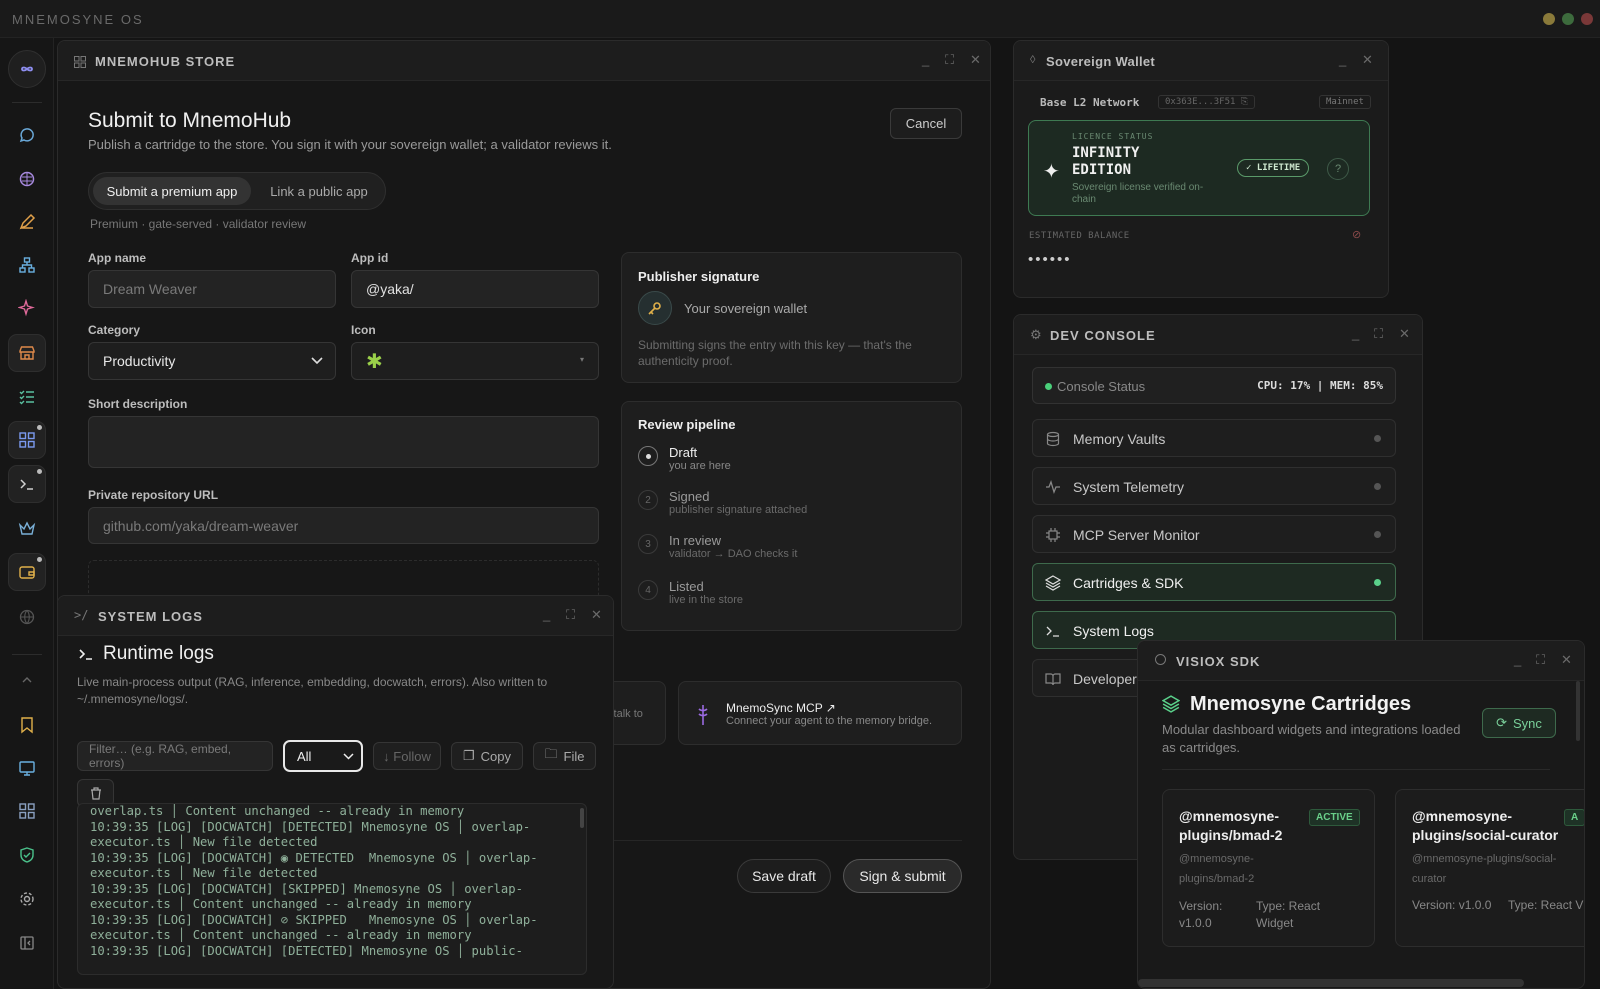 This screenshot has height=989, width=1600. Describe the element at coordinates (1331, 983) in the screenshot. I see `horizontal-scrollbar` at that location.